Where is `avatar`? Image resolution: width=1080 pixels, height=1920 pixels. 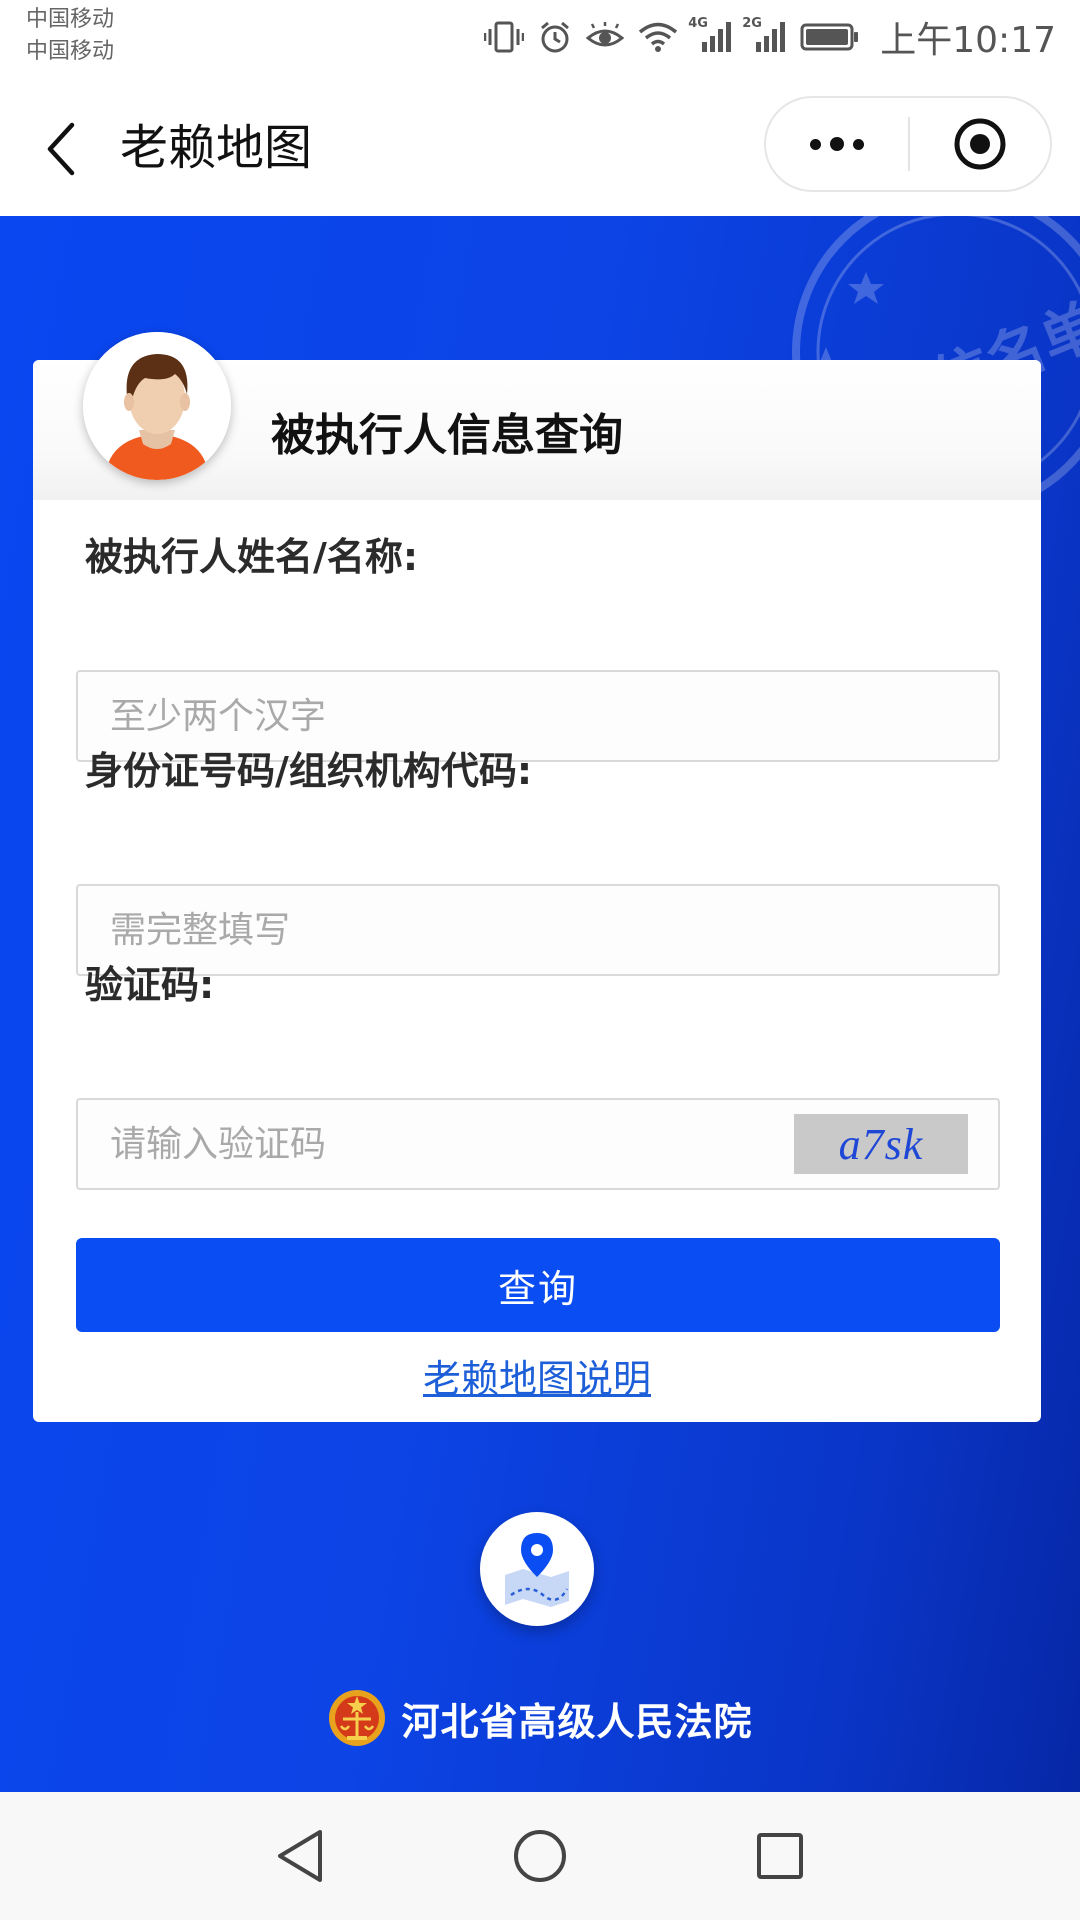 avatar is located at coordinates (157, 406).